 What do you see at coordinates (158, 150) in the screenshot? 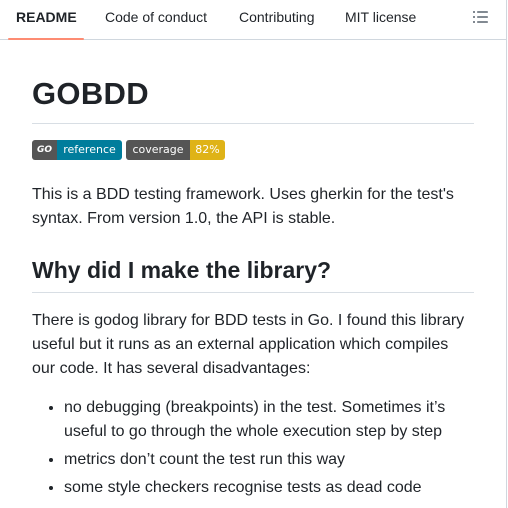
I see `coverage-label: coverage` at bounding box center [158, 150].